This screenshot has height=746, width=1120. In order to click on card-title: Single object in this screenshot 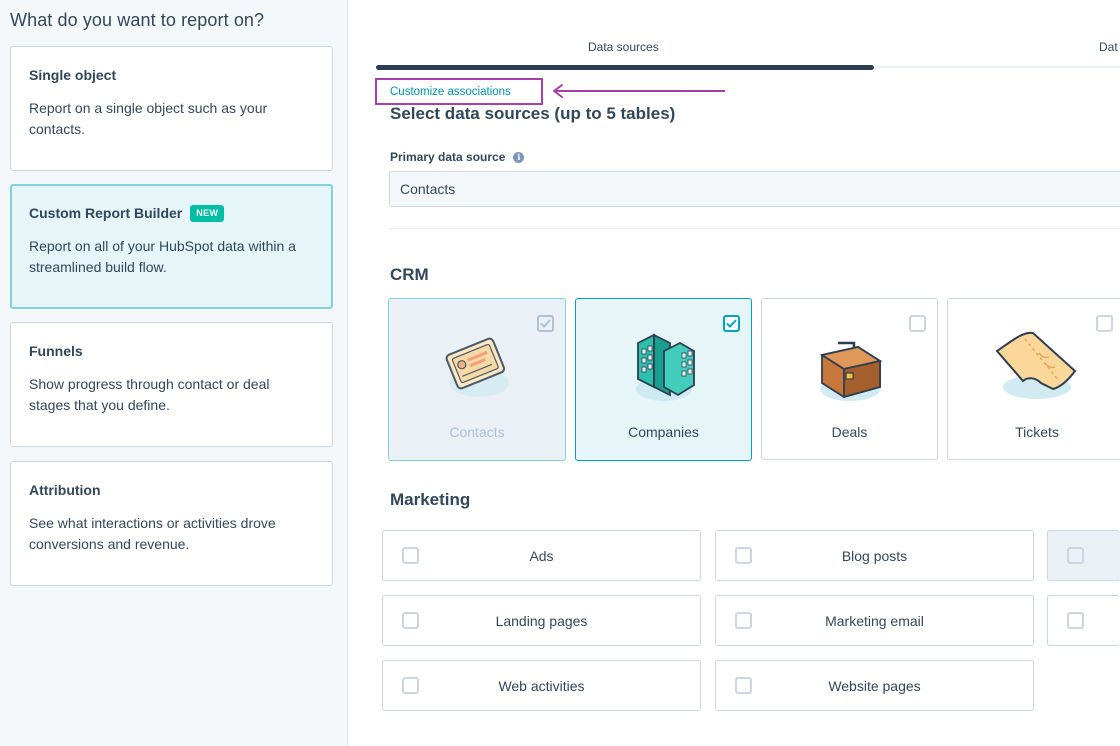, I will do `click(73, 75)`.